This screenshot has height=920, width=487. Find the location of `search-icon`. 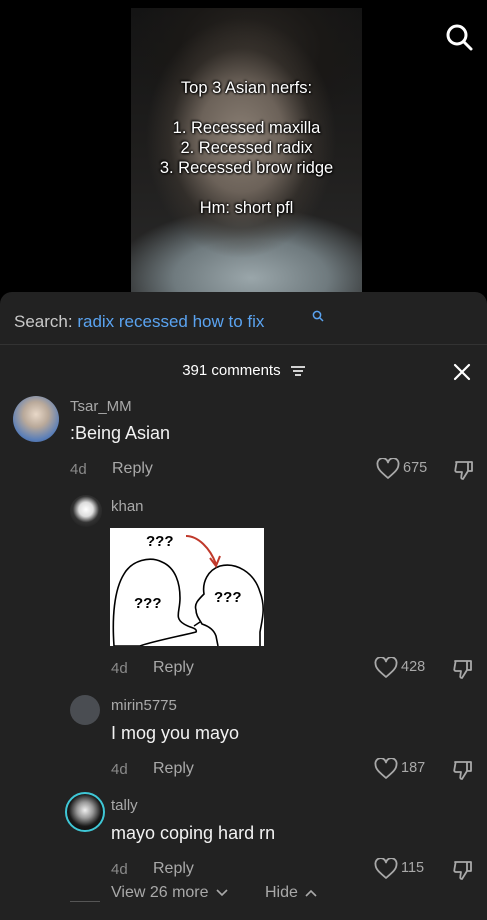

search-icon is located at coordinates (459, 37).